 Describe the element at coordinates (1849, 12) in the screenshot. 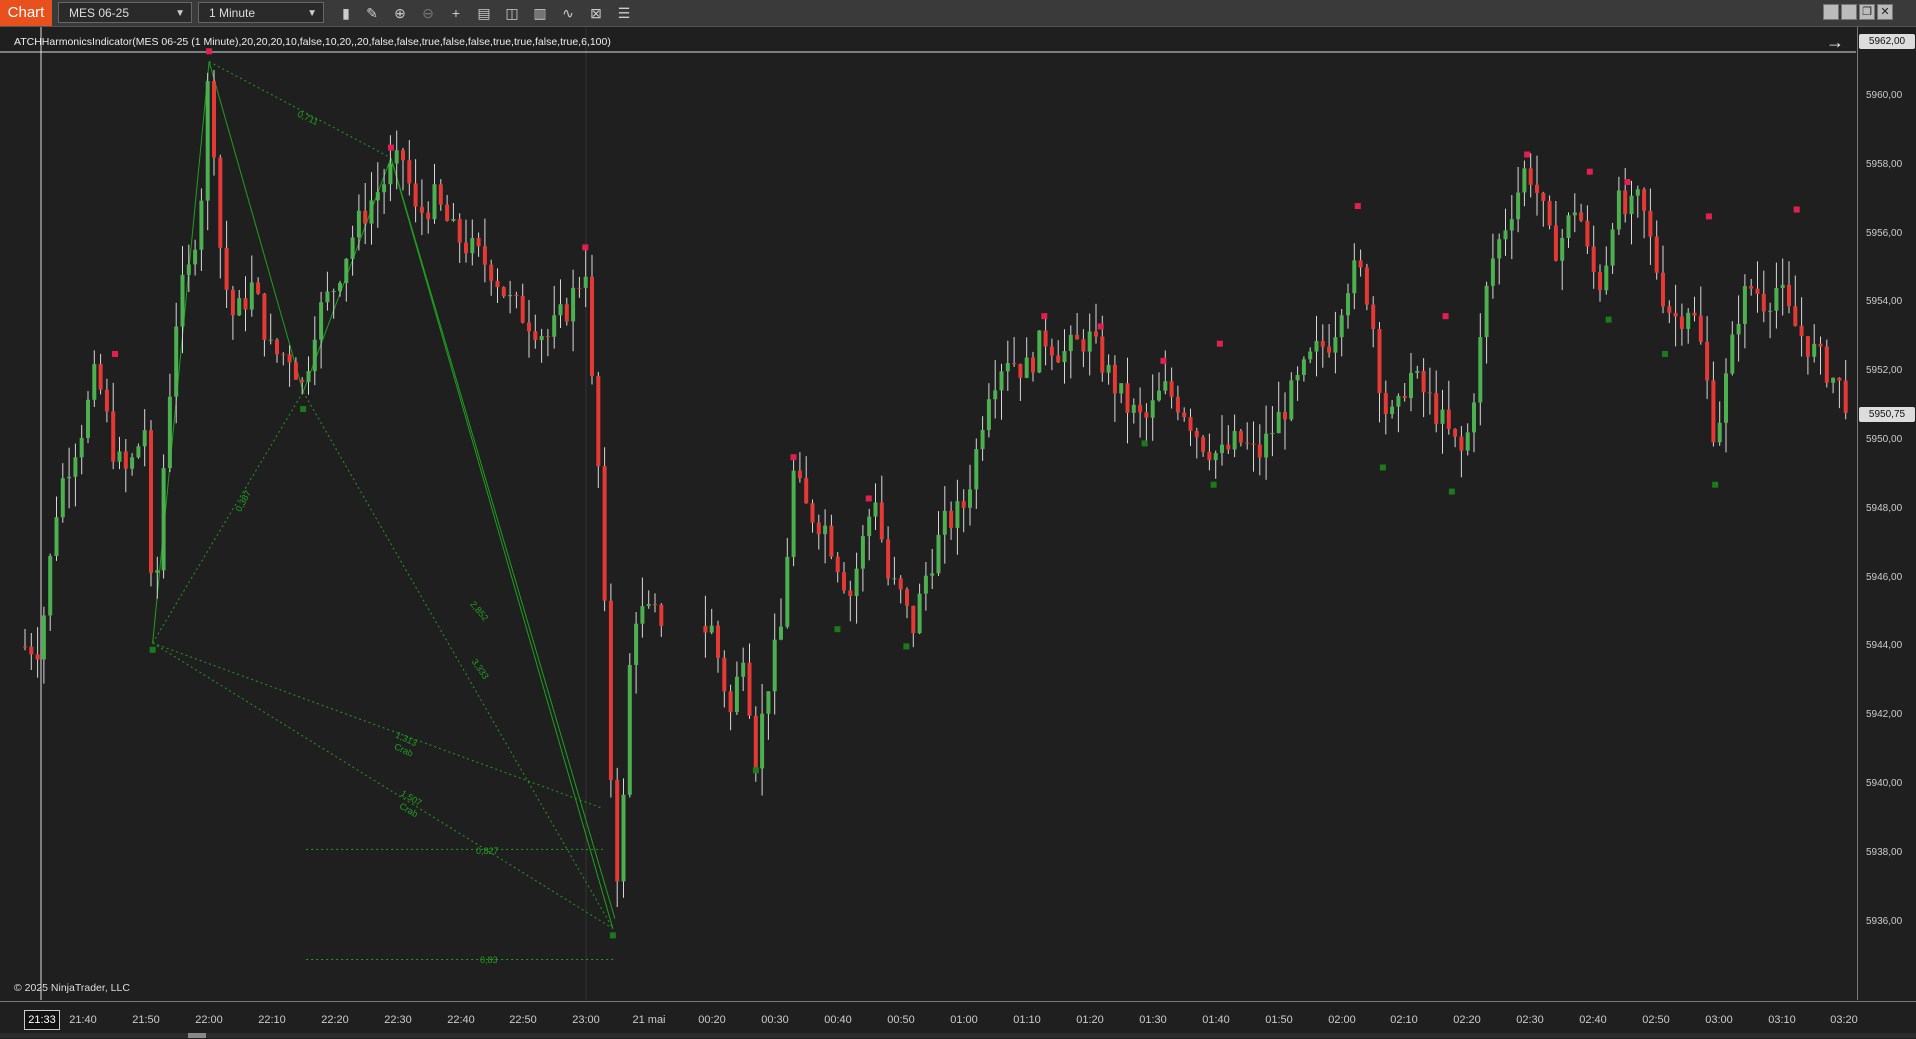

I see `maximize-icon` at that location.